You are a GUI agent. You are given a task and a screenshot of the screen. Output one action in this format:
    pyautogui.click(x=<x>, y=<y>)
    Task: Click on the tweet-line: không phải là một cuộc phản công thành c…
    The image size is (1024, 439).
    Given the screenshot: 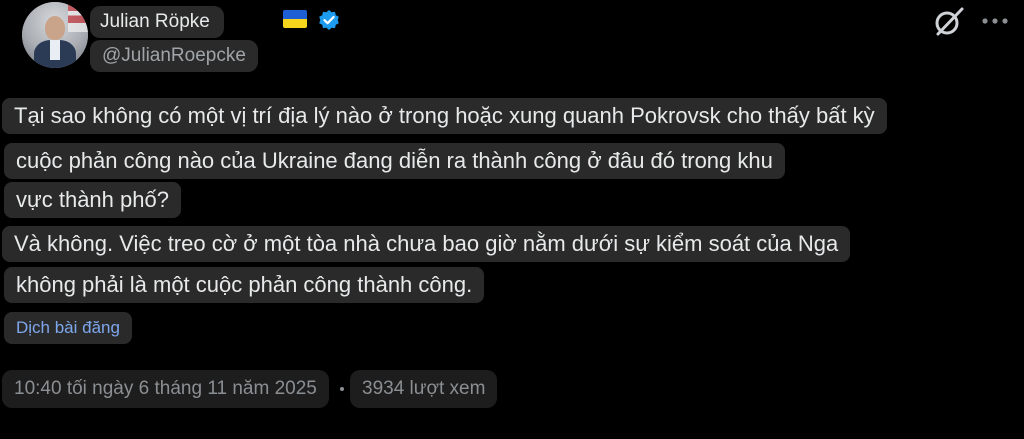 What is the action you would take?
    pyautogui.click(x=244, y=285)
    